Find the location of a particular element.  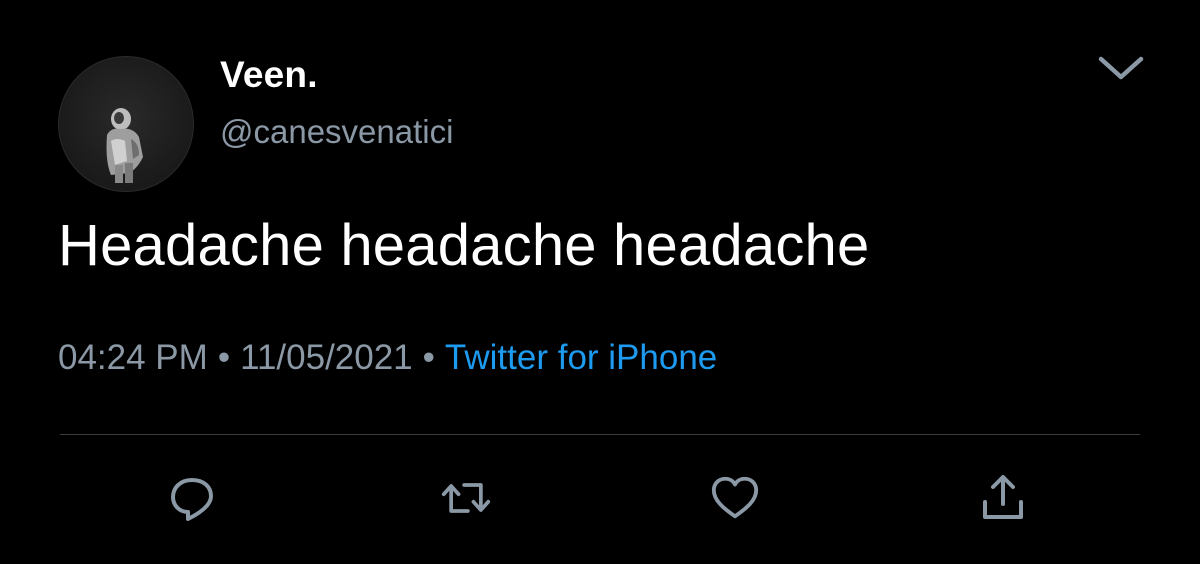

like-button is located at coordinates (735, 498).